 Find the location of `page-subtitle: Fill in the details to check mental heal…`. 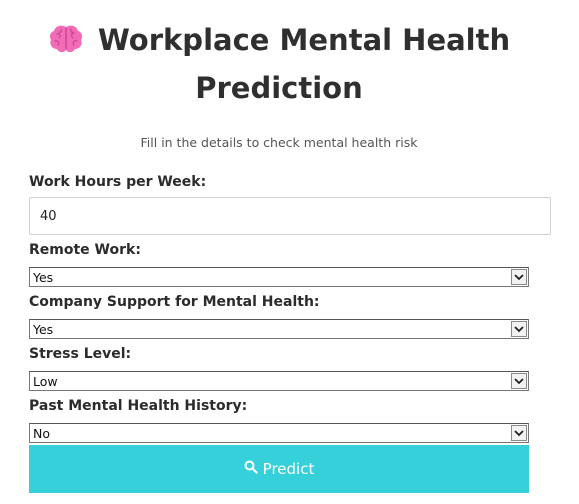

page-subtitle: Fill in the details to check mental heal… is located at coordinates (279, 142).